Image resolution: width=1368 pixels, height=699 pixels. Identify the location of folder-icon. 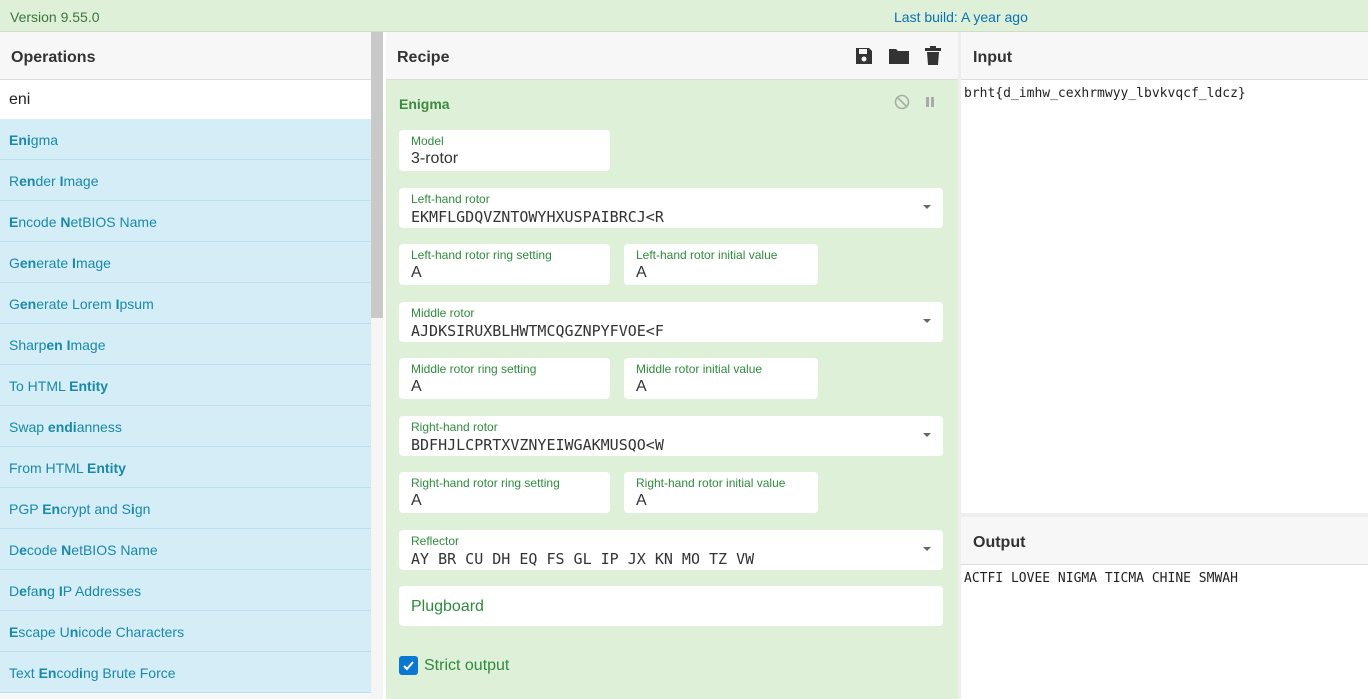
(899, 56).